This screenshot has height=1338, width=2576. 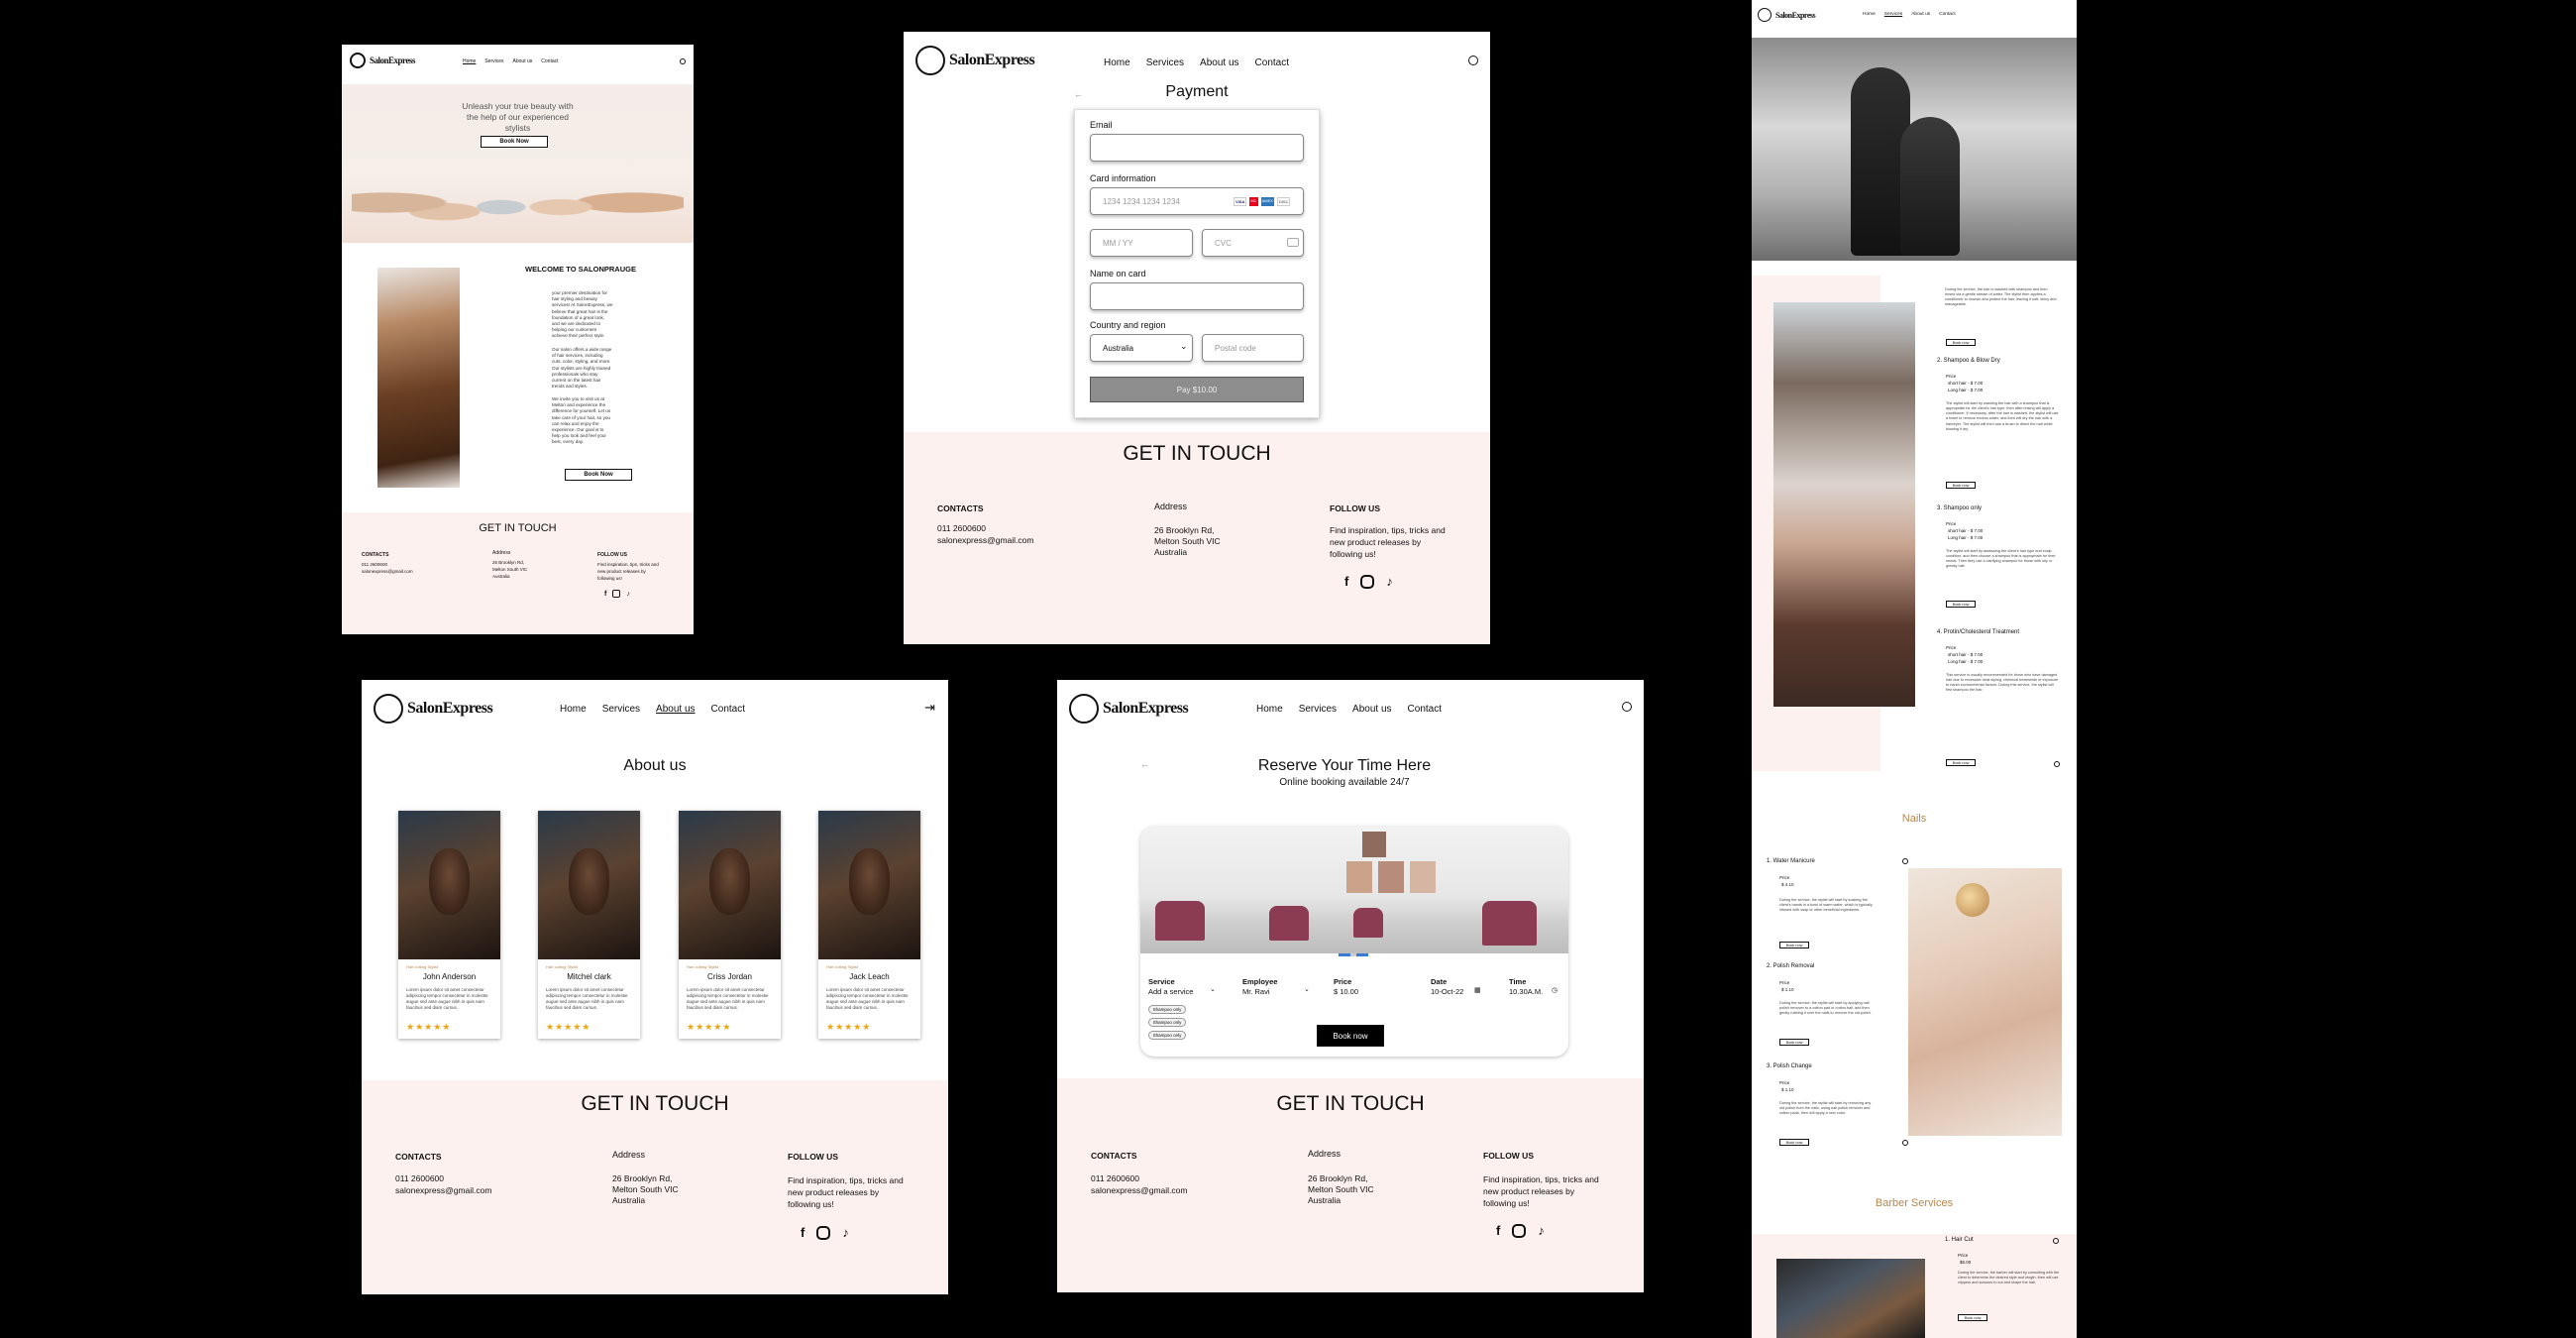 I want to click on clock-icon: ◷, so click(x=1555, y=990).